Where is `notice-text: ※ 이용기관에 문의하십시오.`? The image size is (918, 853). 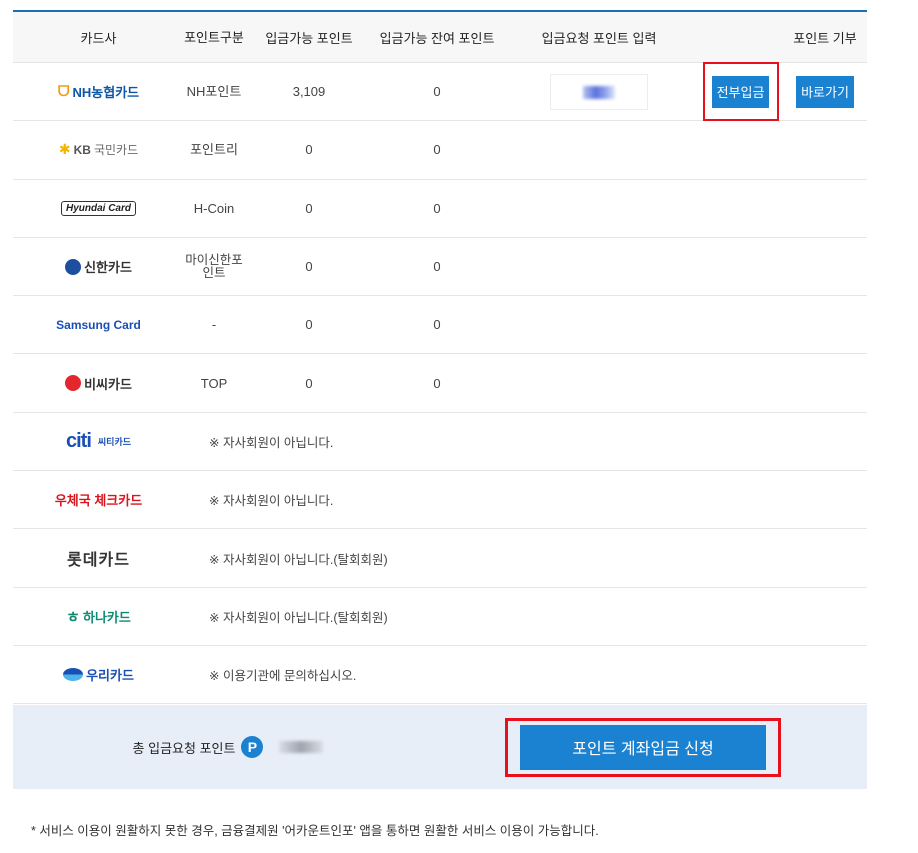
notice-text: ※ 이용기관에 문의하십시오. is located at coordinates (283, 676).